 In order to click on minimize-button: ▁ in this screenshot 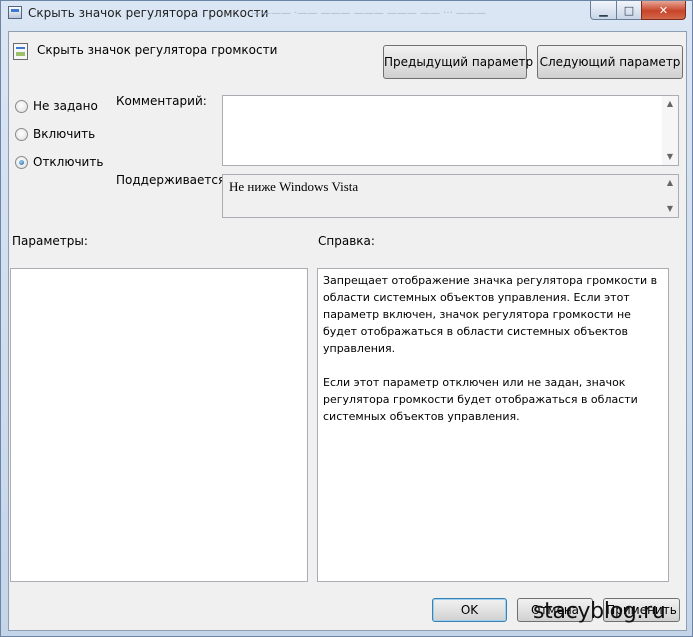, I will do `click(603, 10)`.